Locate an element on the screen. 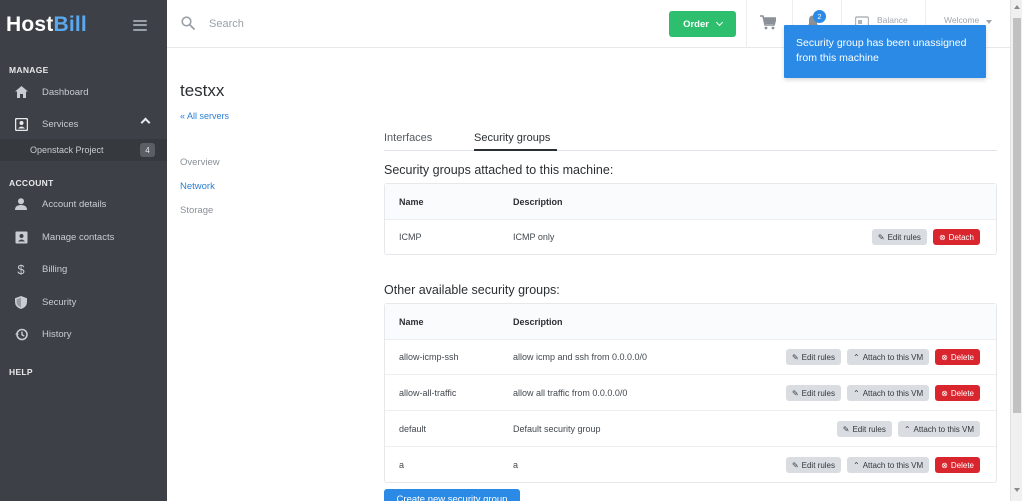 Image resolution: width=1022 pixels, height=501 pixels. available-heading: Other available security groups: is located at coordinates (472, 290).